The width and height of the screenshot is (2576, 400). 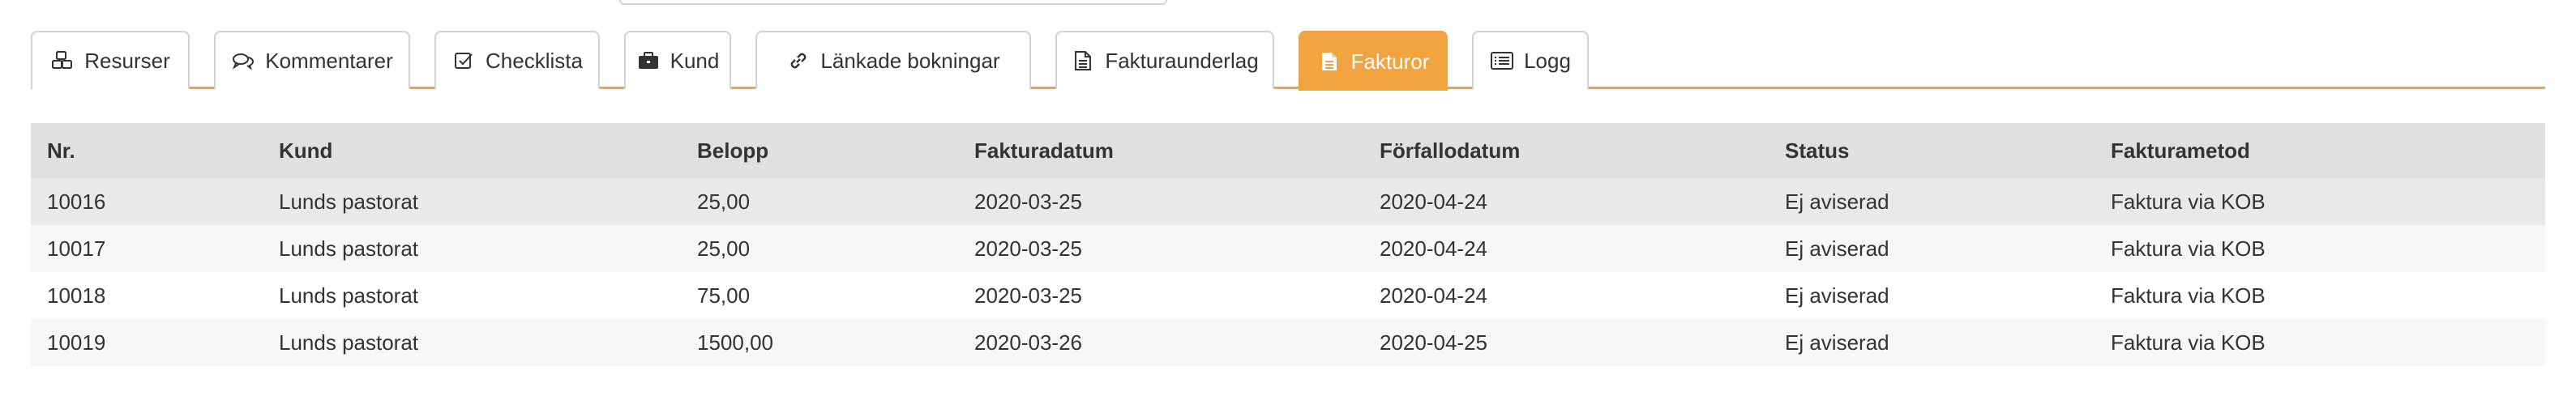 I want to click on tab-label: Logg, so click(x=1547, y=60).